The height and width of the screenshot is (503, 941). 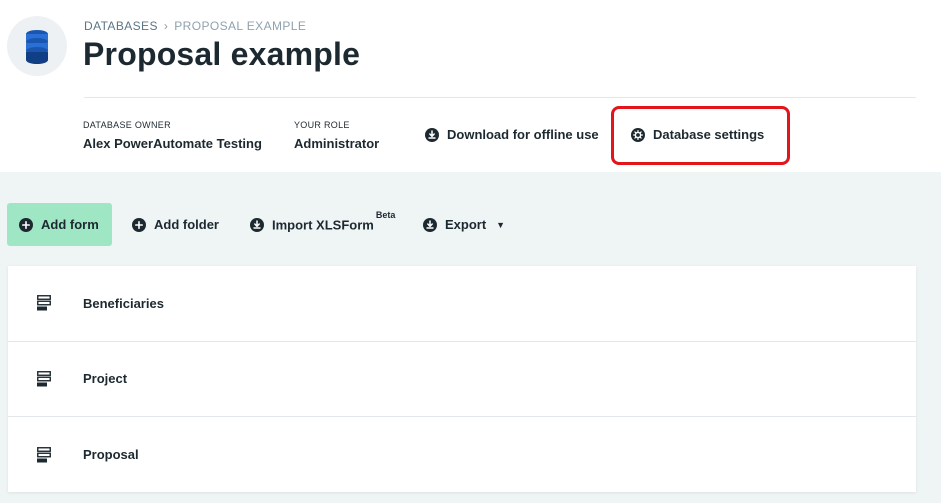 What do you see at coordinates (322, 125) in the screenshot?
I see `your-role-label: YOUR ROLE` at bounding box center [322, 125].